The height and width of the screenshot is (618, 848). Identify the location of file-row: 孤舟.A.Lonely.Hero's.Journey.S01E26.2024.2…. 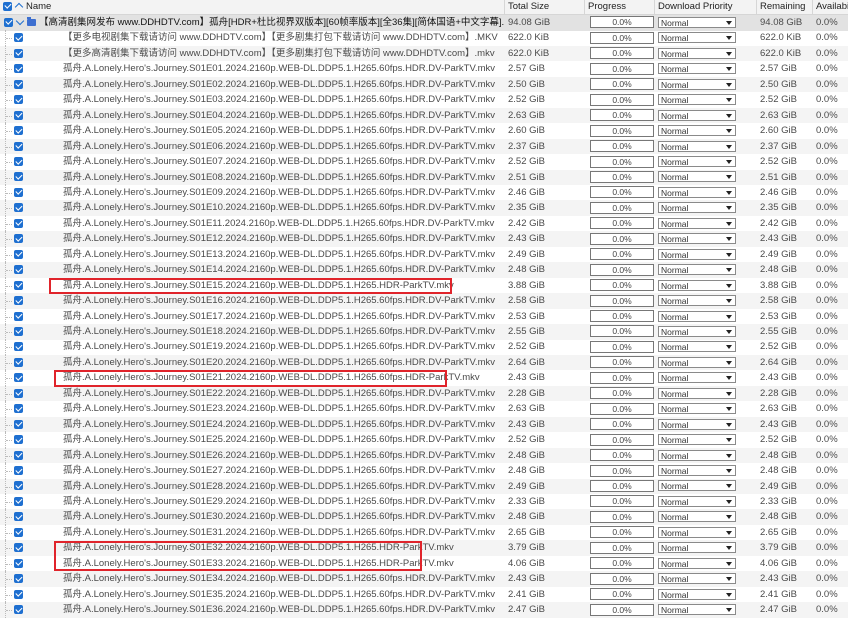
(424, 455).